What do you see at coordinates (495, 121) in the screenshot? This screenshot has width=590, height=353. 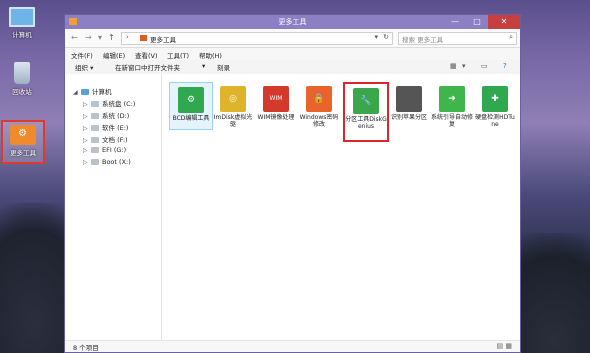 I see `file-item-label: 硬盘检测HDTune` at bounding box center [495, 121].